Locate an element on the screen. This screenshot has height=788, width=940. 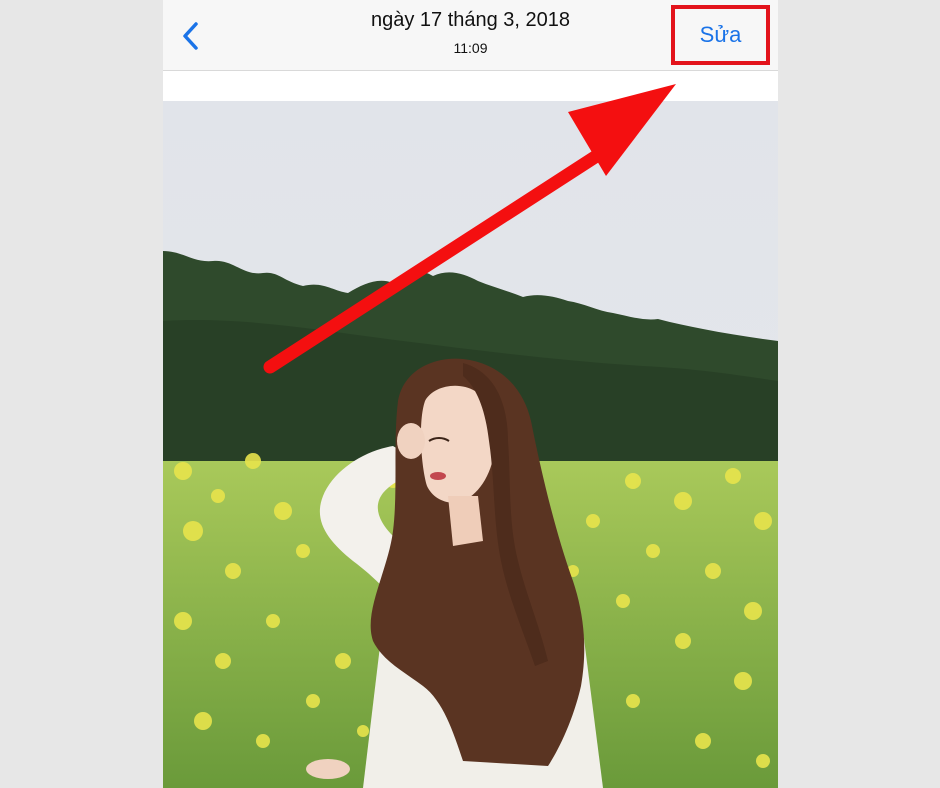
photo-date: ngày 17 tháng 3, 2018 is located at coordinates (470, 20).